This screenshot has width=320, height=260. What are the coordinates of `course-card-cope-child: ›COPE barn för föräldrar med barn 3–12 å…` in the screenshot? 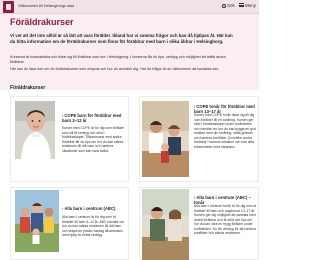 It's located at (69, 139).